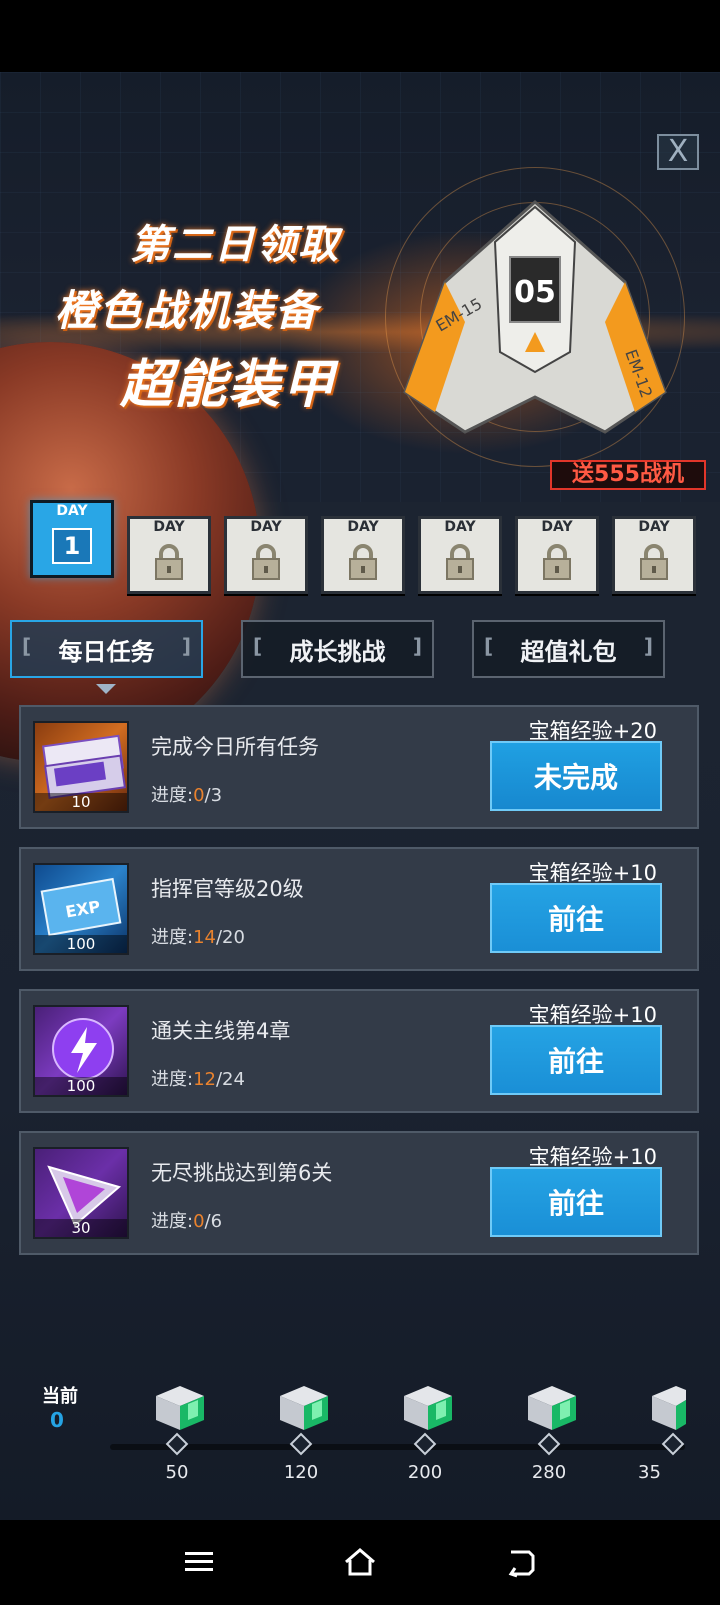 This screenshot has height=1605, width=720. Describe the element at coordinates (576, 776) in the screenshot. I see `task-status-button: 未完成` at that location.